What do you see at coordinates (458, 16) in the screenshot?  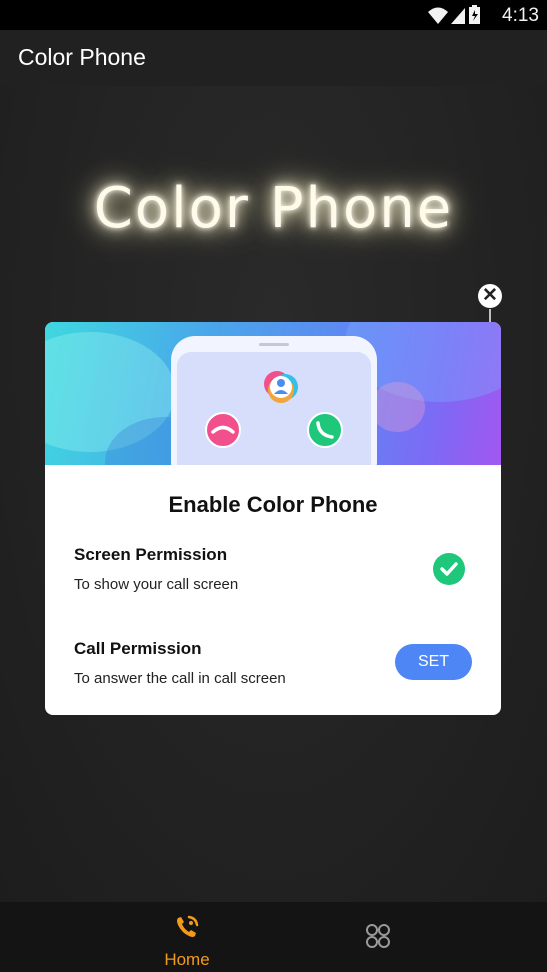 I see `signal-icon` at bounding box center [458, 16].